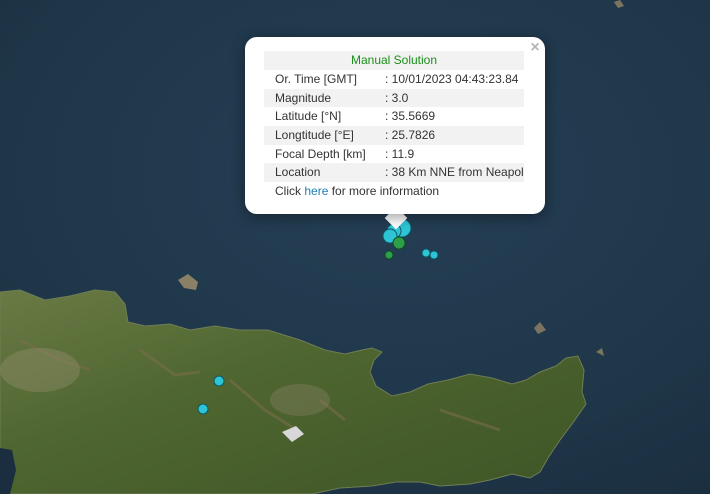 This screenshot has height=494, width=710. What do you see at coordinates (535, 48) in the screenshot?
I see `close-icon: ×` at bounding box center [535, 48].